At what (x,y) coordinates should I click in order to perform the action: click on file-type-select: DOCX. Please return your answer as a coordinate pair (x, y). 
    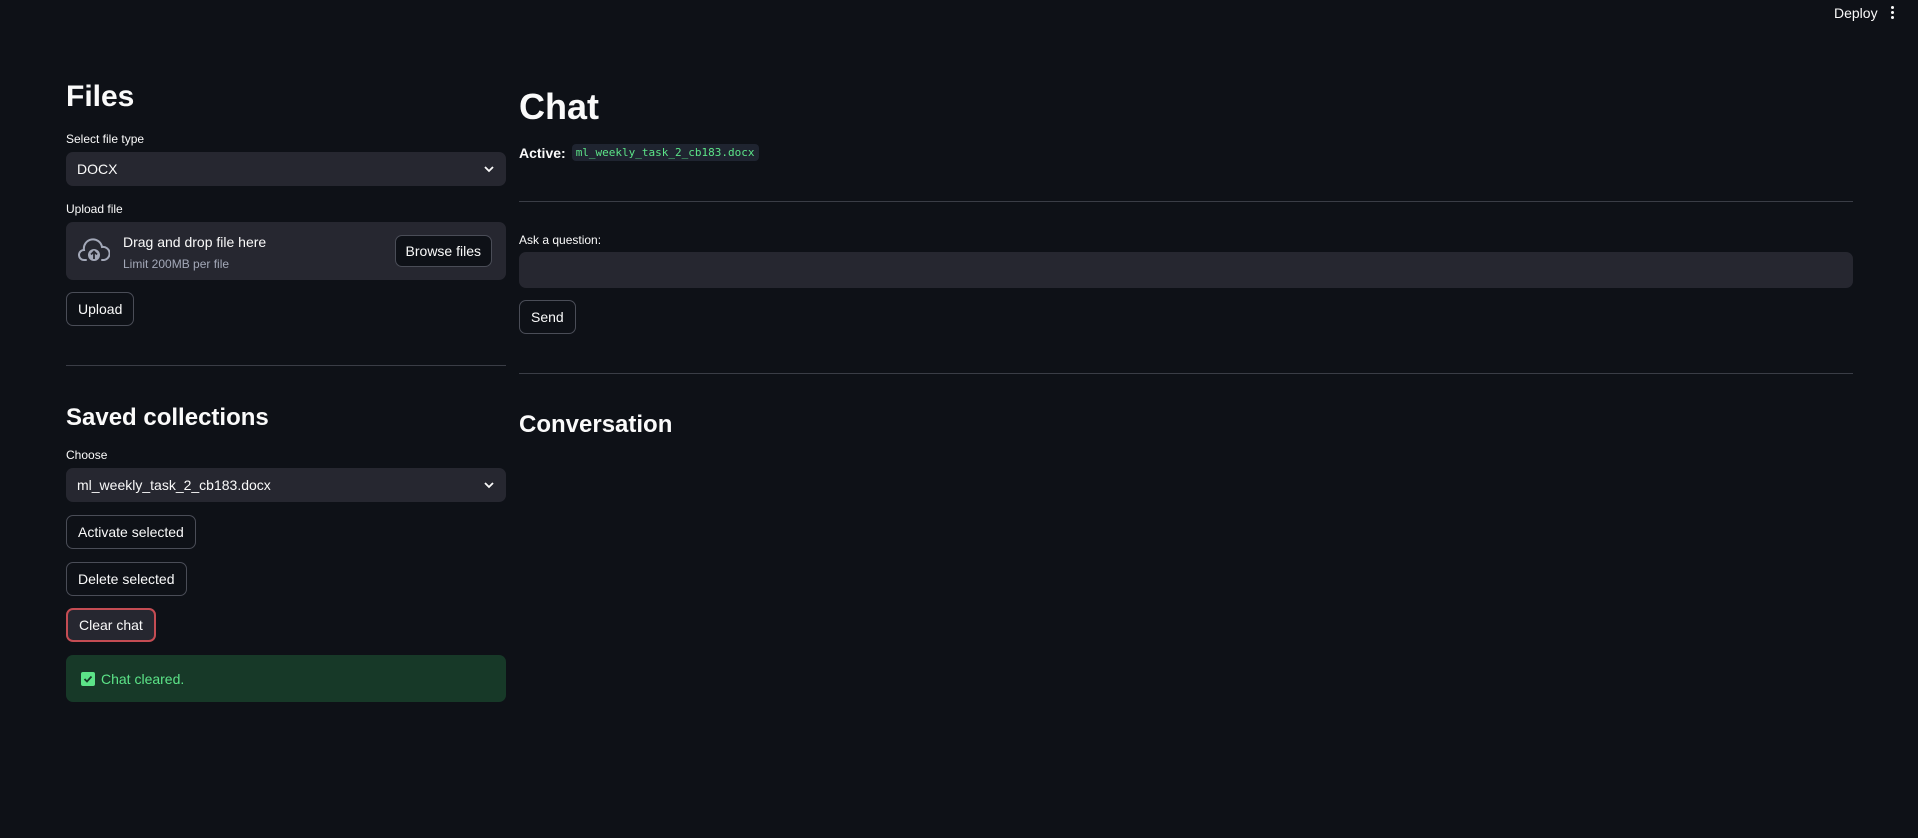
    Looking at the image, I should click on (286, 169).